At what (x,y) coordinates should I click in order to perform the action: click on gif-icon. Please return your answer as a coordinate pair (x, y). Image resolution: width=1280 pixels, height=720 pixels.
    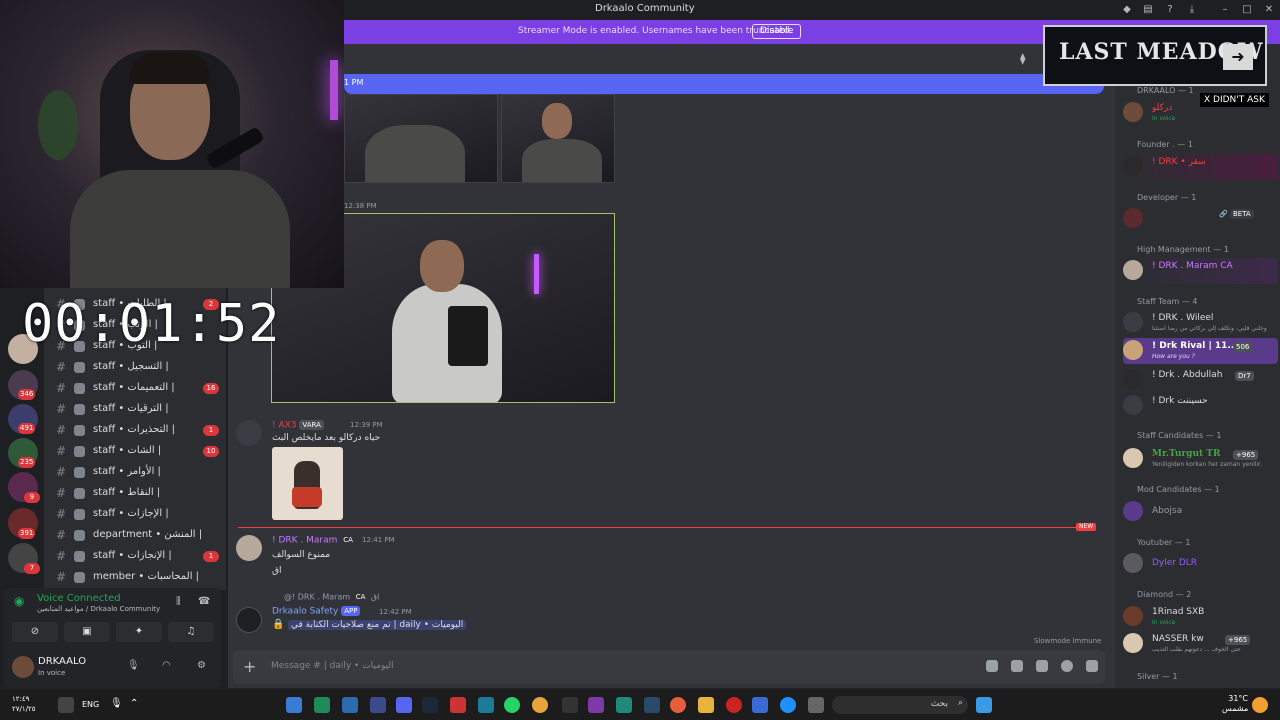
    Looking at the image, I should click on (1017, 666).